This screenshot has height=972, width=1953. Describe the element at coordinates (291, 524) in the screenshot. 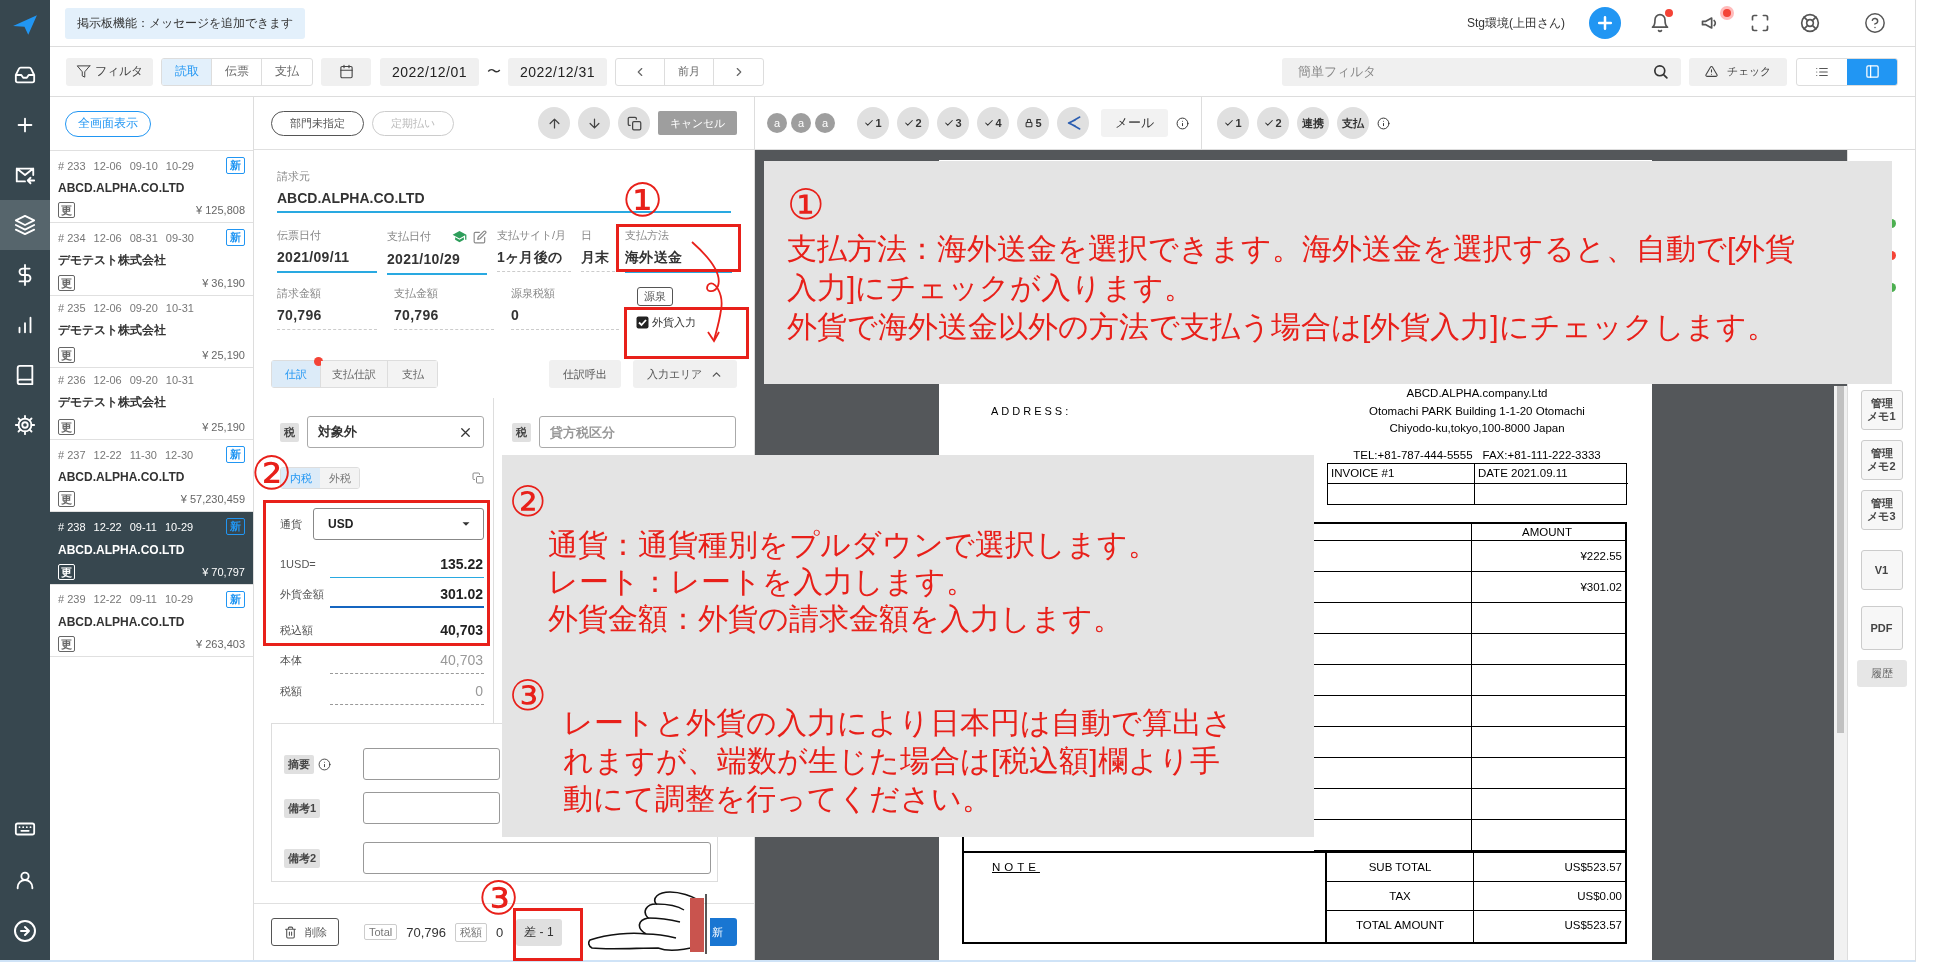

I see `field-label: 通貨` at that location.